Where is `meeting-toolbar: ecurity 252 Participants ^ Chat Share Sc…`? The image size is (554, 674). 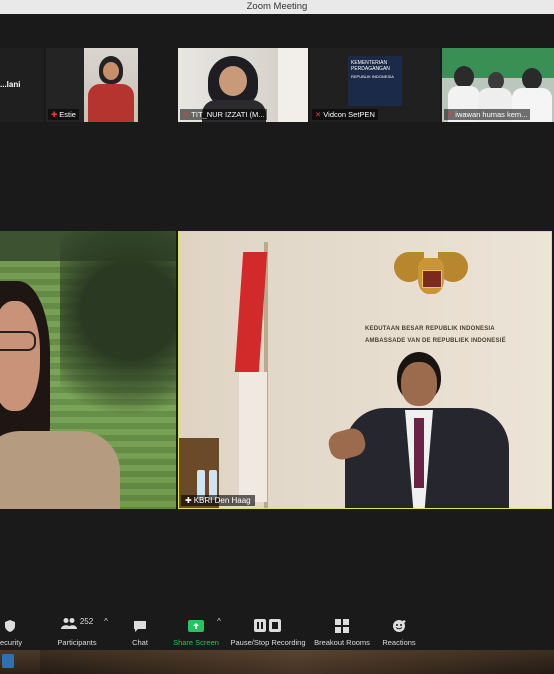 meeting-toolbar: ecurity 252 Participants ^ Chat Share Sc… is located at coordinates (277, 631).